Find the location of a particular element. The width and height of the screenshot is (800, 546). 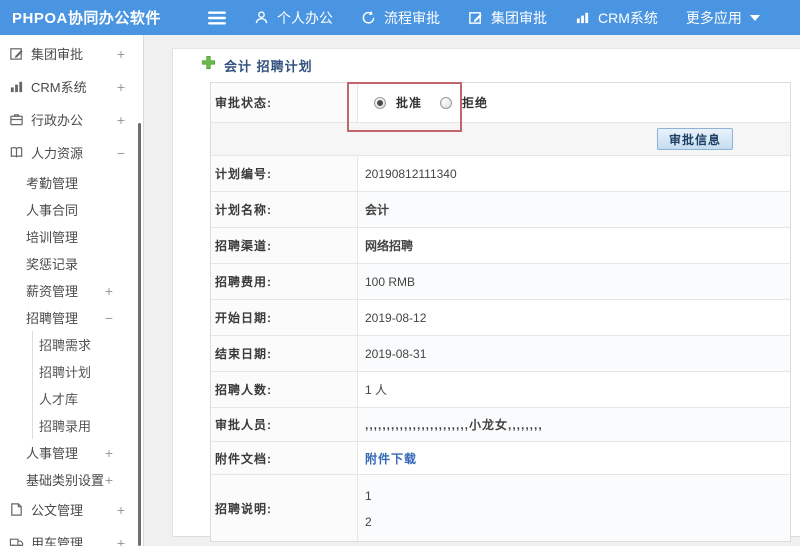

sidebar-item-salary: 薪资管理 + is located at coordinates (71, 290).